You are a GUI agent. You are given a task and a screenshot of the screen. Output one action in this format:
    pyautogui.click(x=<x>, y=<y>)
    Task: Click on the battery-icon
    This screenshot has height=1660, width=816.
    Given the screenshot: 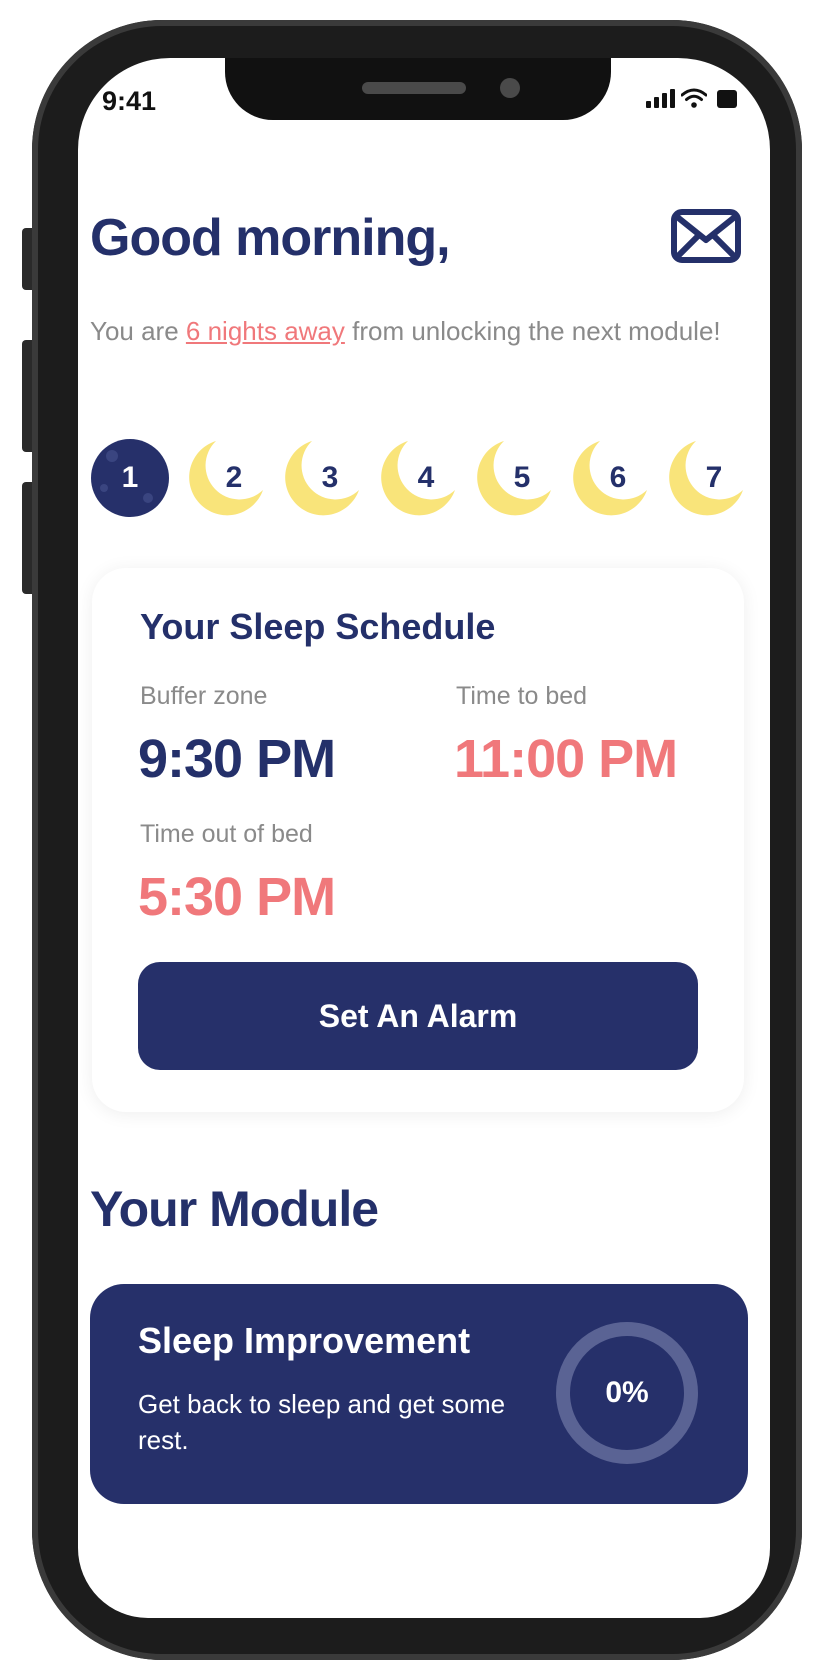 What is the action you would take?
    pyautogui.click(x=727, y=99)
    